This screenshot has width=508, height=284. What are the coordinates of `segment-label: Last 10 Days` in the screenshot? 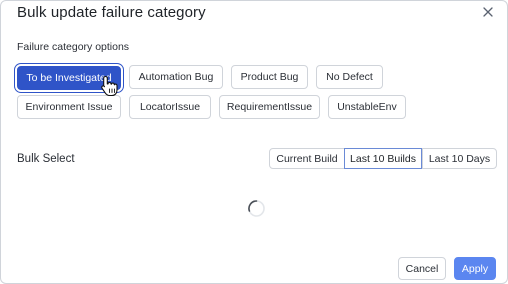 It's located at (459, 158).